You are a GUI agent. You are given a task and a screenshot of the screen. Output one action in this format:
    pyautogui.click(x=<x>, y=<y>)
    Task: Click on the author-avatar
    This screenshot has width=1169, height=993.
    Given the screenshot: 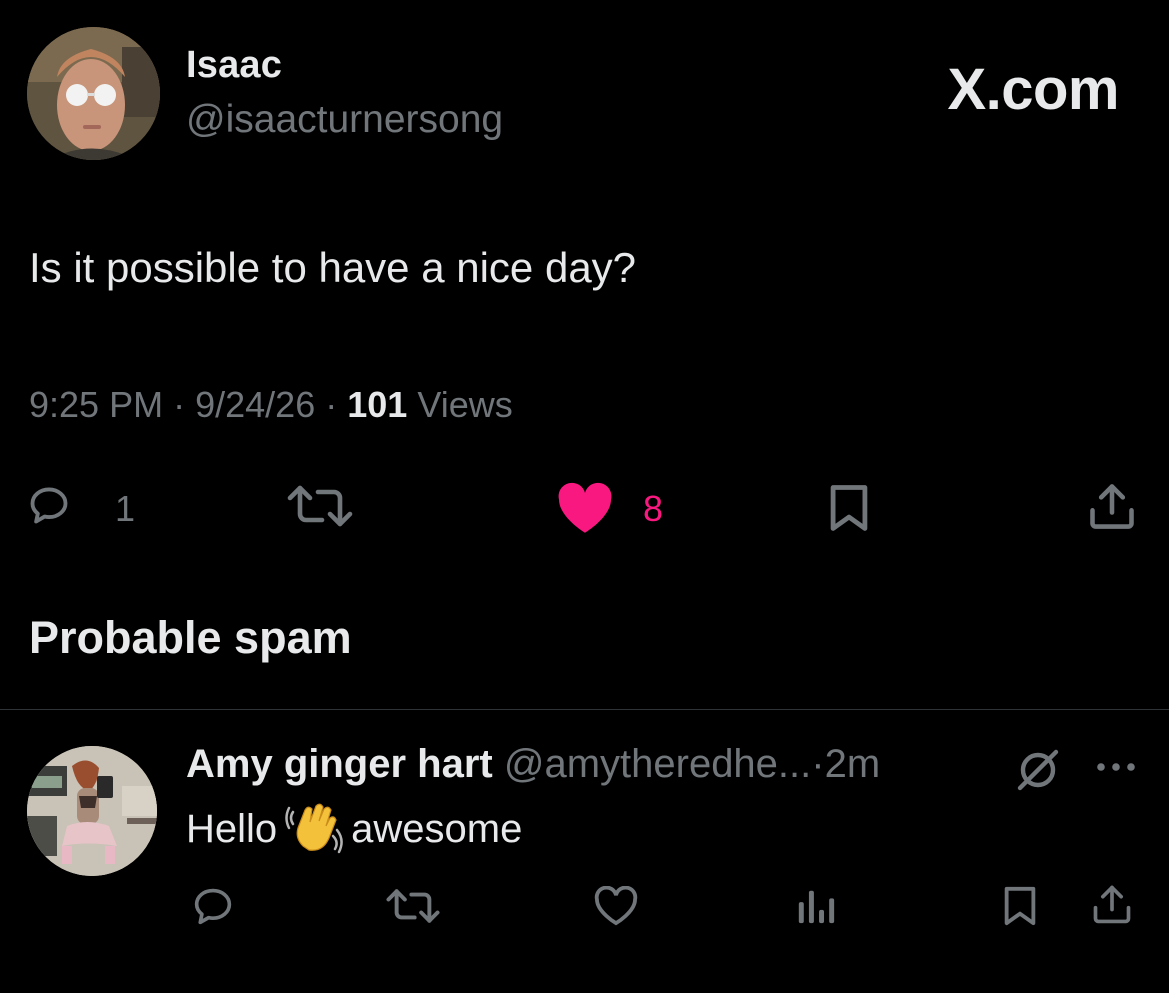 What is the action you would take?
    pyautogui.click(x=93, y=93)
    